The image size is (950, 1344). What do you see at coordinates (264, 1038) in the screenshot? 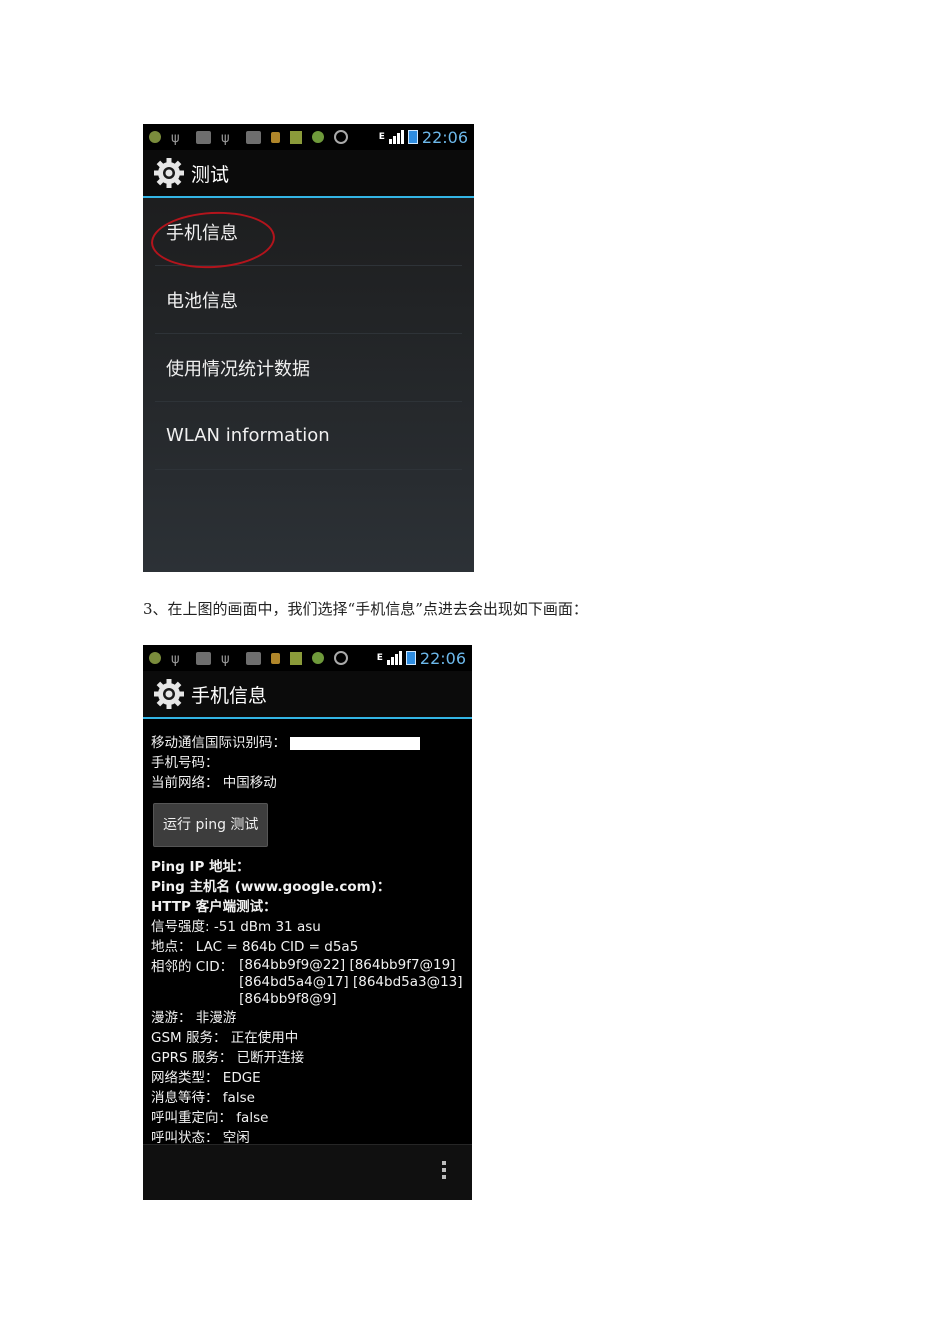
I see `gsm-service-value: 正在使用中` at bounding box center [264, 1038].